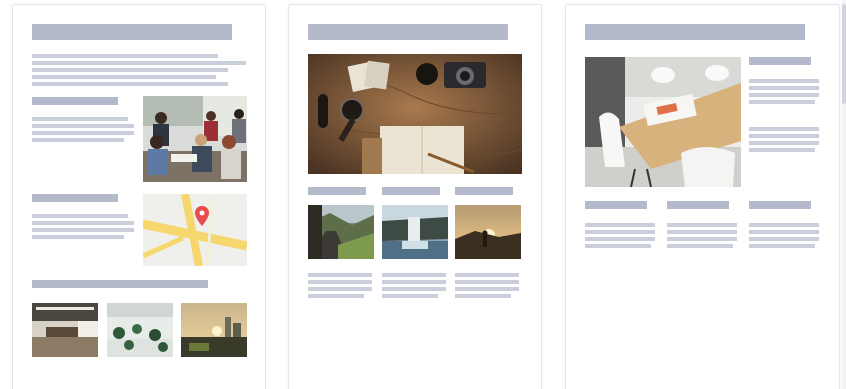 Image resolution: width=846 pixels, height=389 pixels. I want to click on hiker-sunset-photo, so click(488, 232).